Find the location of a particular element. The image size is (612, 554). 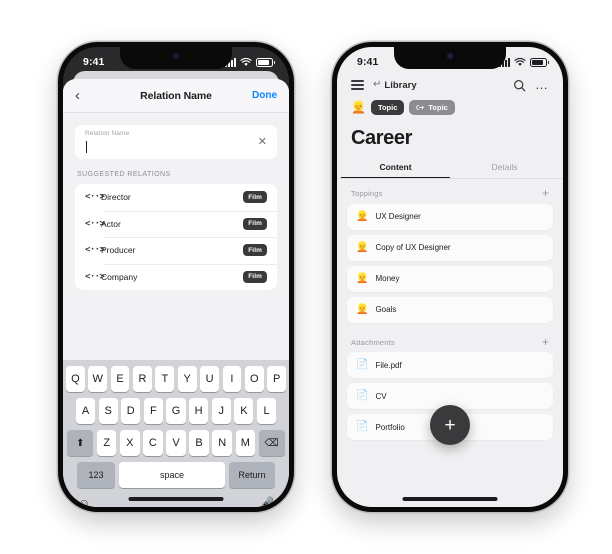

battery-icon is located at coordinates (539, 62).